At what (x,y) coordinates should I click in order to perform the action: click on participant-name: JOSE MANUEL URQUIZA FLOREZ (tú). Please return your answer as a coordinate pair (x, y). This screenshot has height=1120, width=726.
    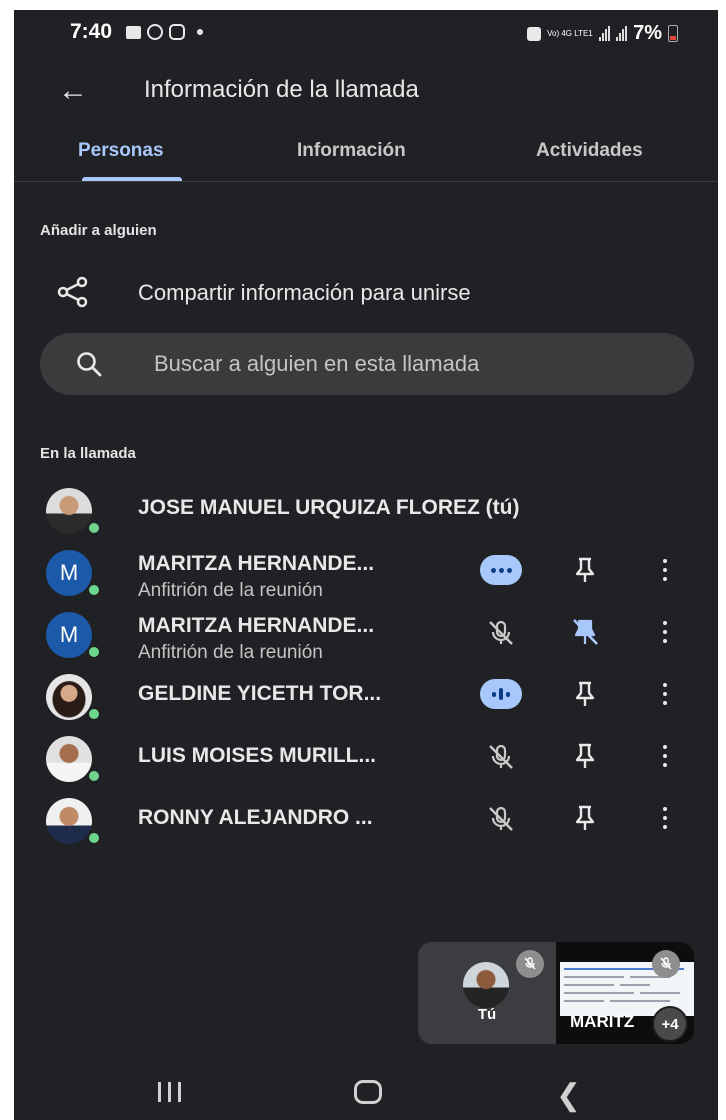
    Looking at the image, I should click on (329, 507).